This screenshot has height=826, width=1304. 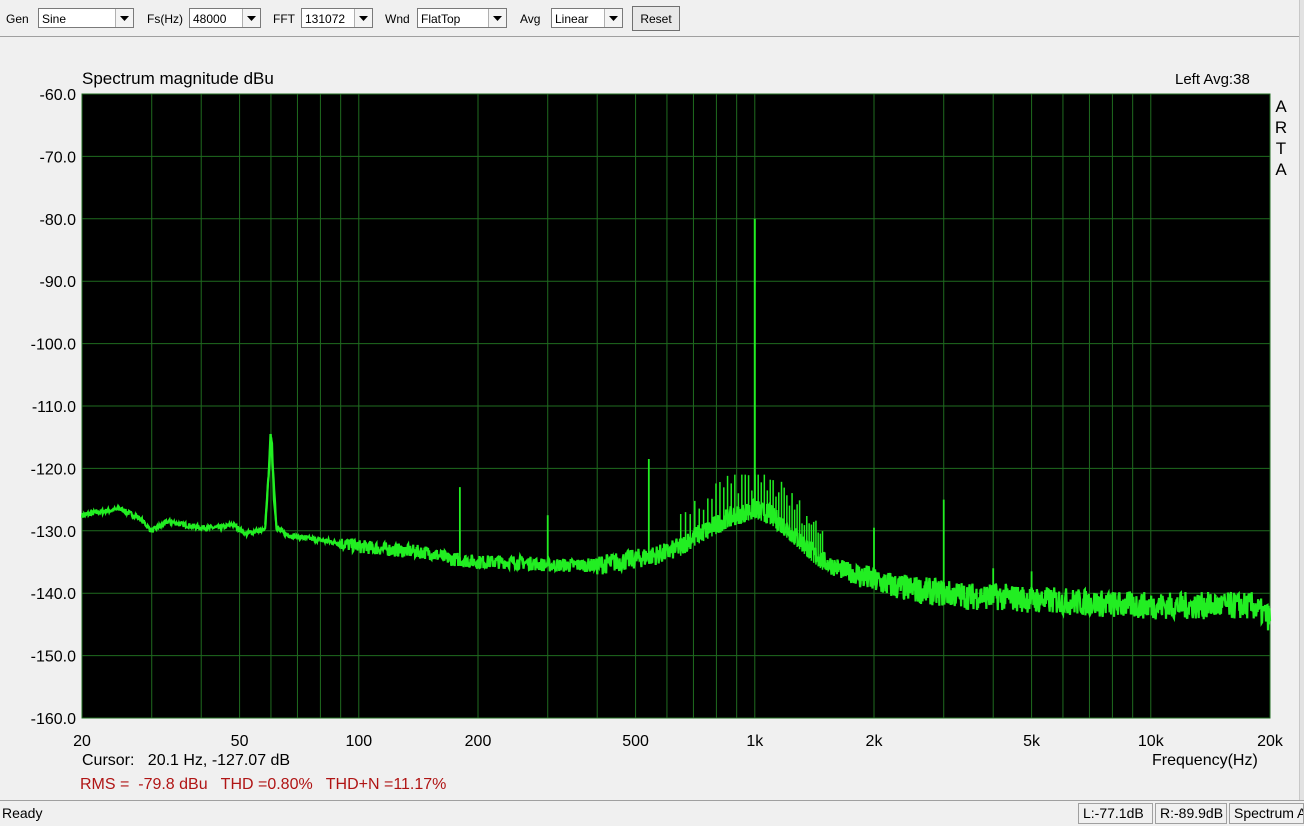 I want to click on y-tick-label: -60.0, so click(x=58, y=95).